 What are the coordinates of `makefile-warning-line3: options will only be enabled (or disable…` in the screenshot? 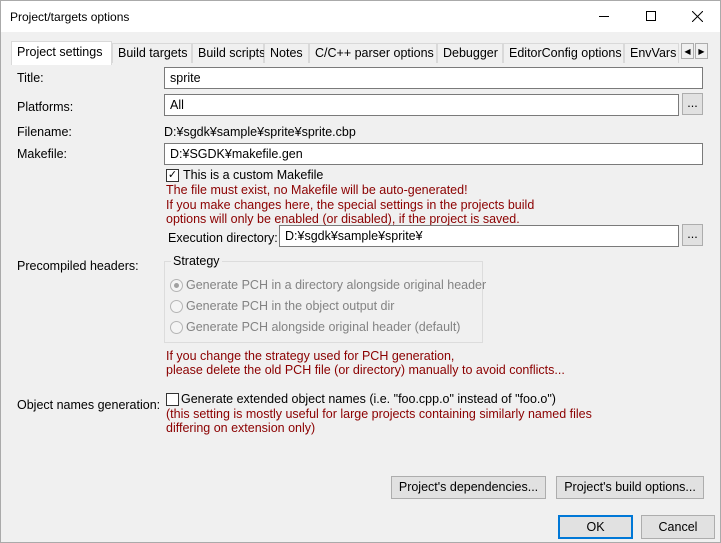 It's located at (343, 219).